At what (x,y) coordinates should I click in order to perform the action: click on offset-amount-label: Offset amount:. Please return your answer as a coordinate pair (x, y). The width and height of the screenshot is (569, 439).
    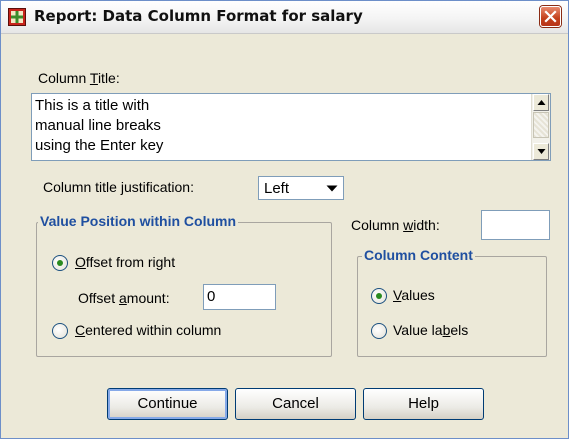
    Looking at the image, I should click on (124, 298).